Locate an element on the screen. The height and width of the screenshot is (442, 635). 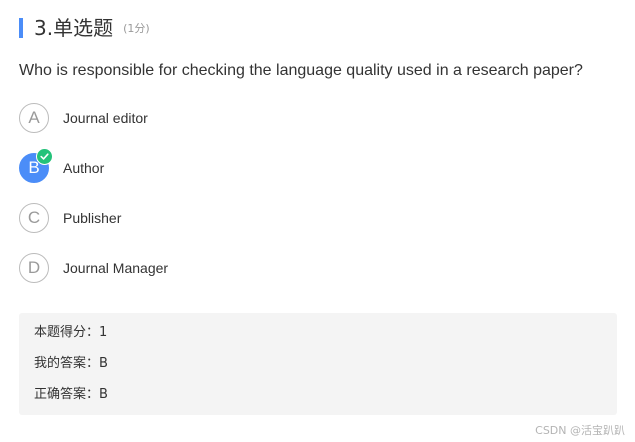
option-c: C Publisher is located at coordinates (70, 218).